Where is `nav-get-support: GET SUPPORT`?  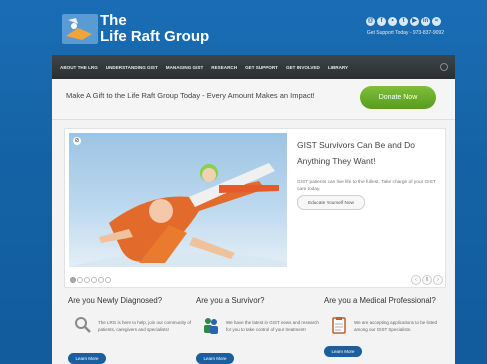
nav-get-support: GET SUPPORT is located at coordinates (261, 67).